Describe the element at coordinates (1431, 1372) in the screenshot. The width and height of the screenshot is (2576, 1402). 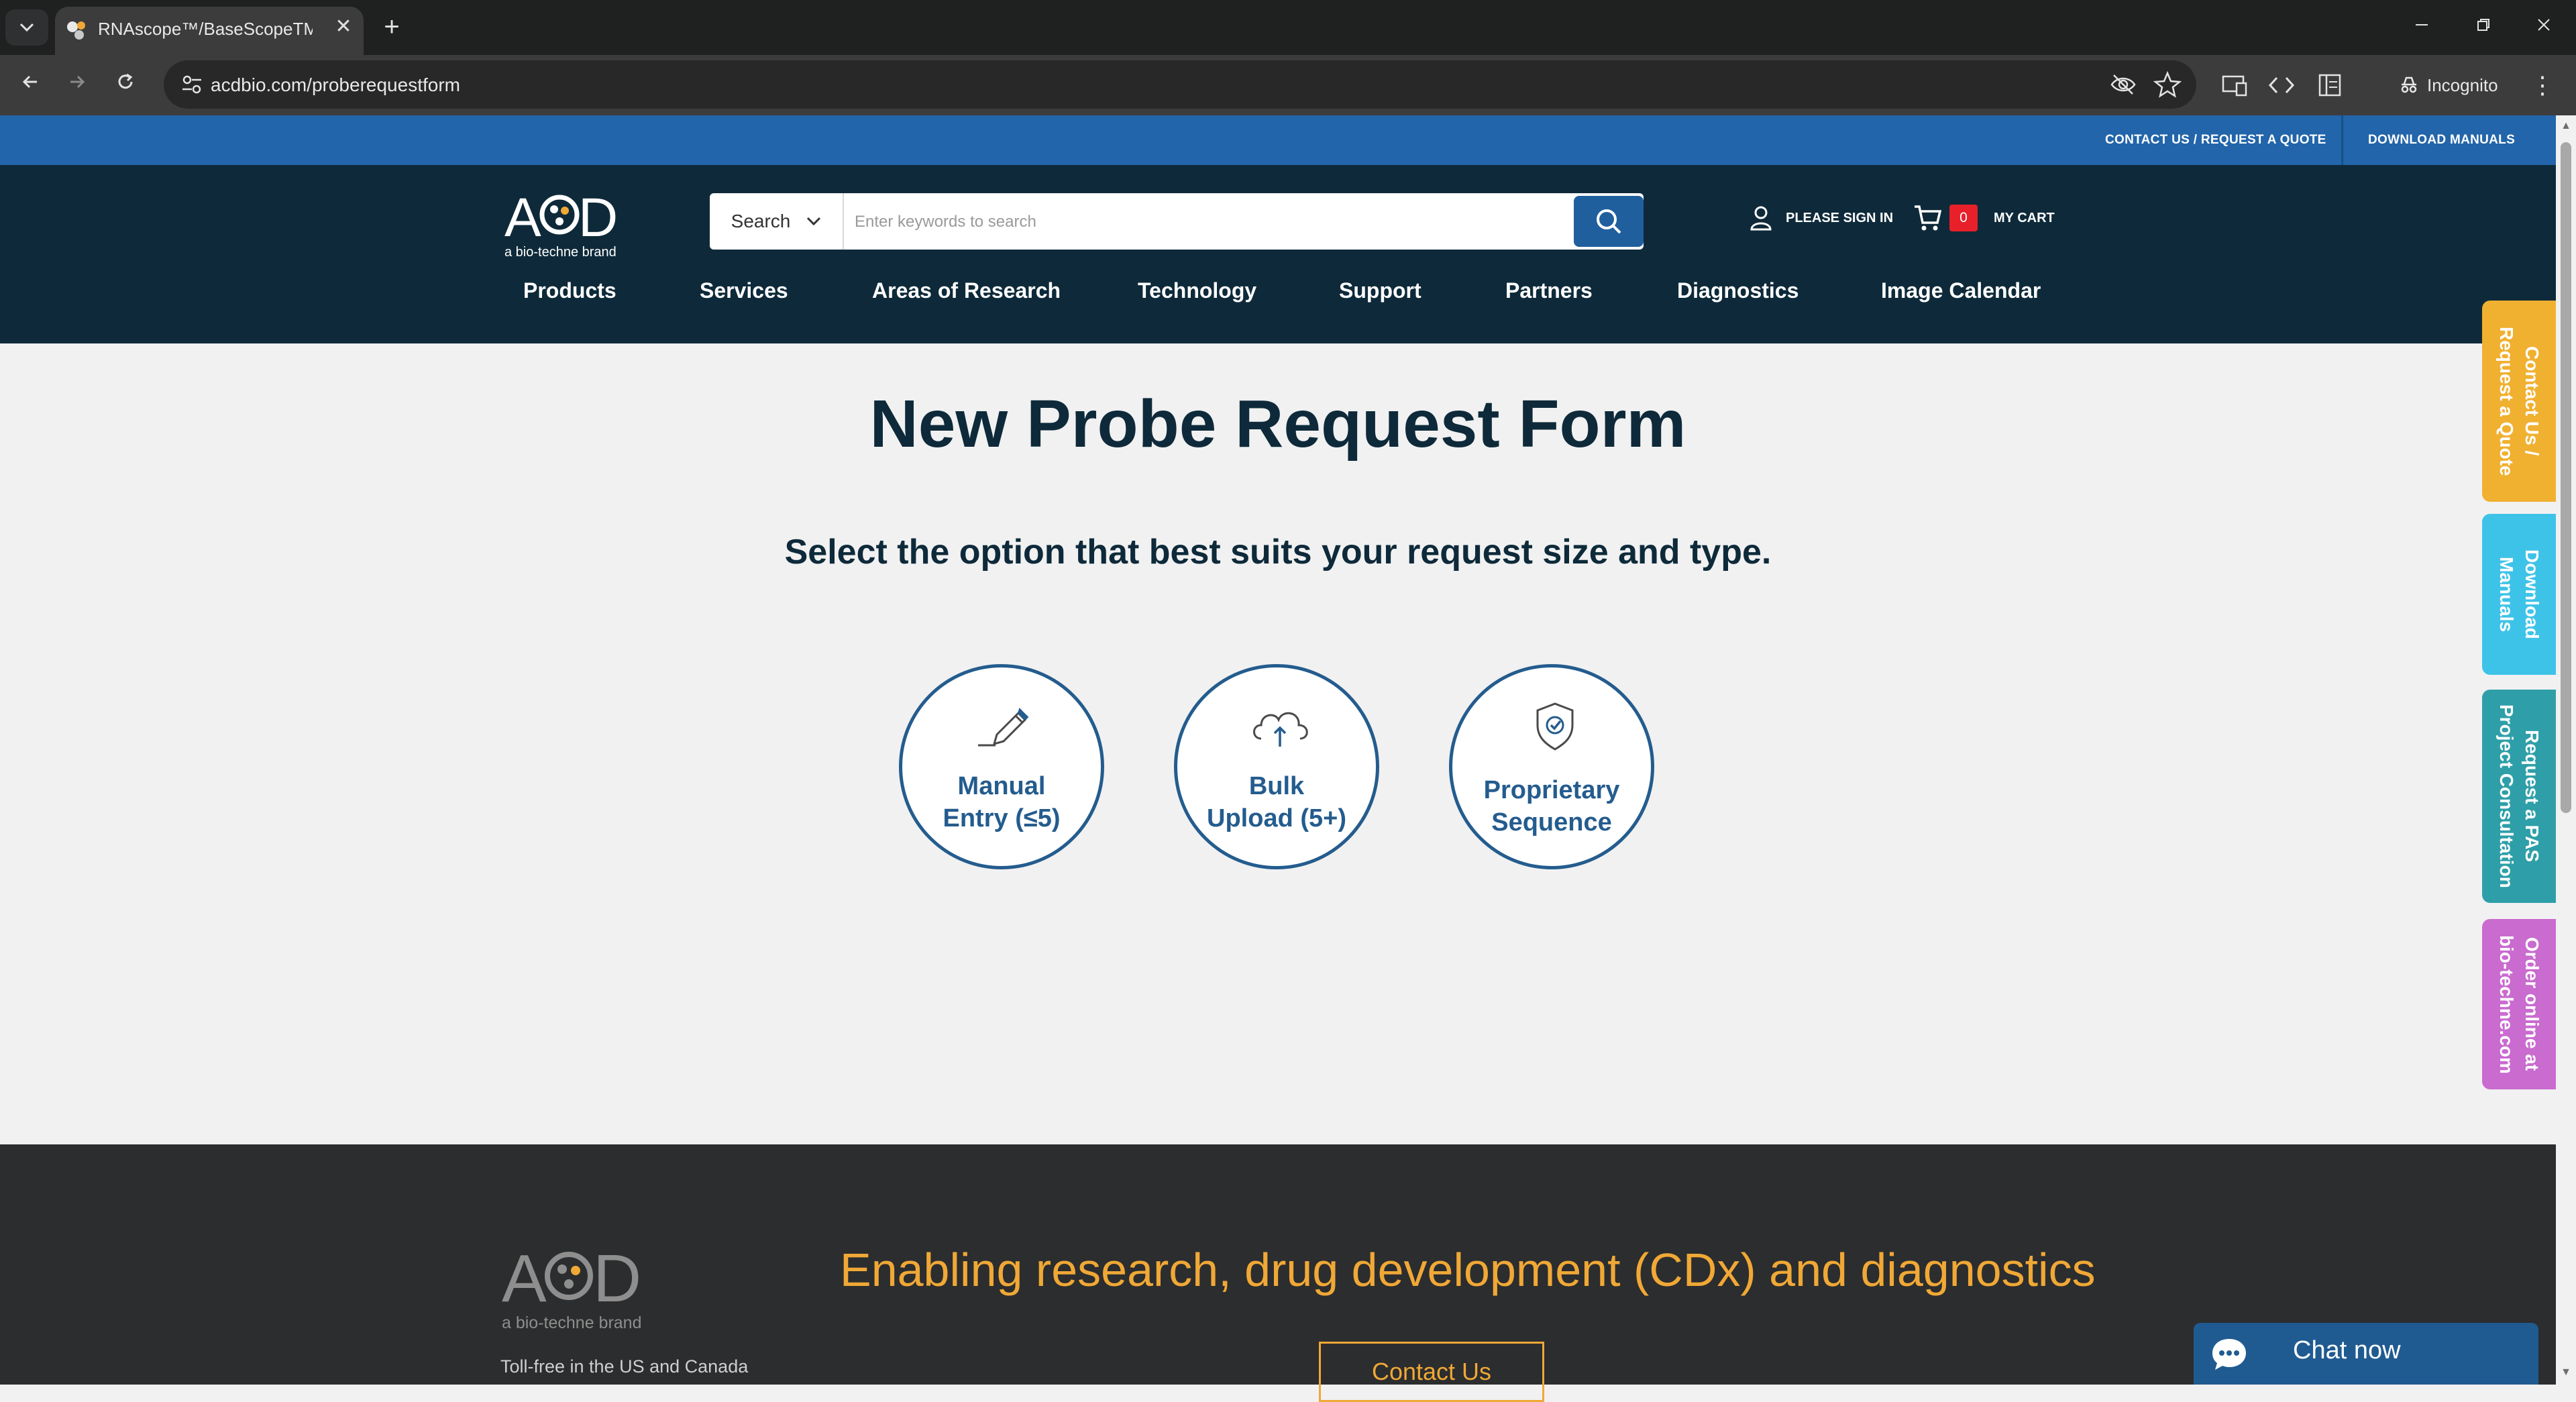
I see `footer-contact-button: Contact Us` at that location.